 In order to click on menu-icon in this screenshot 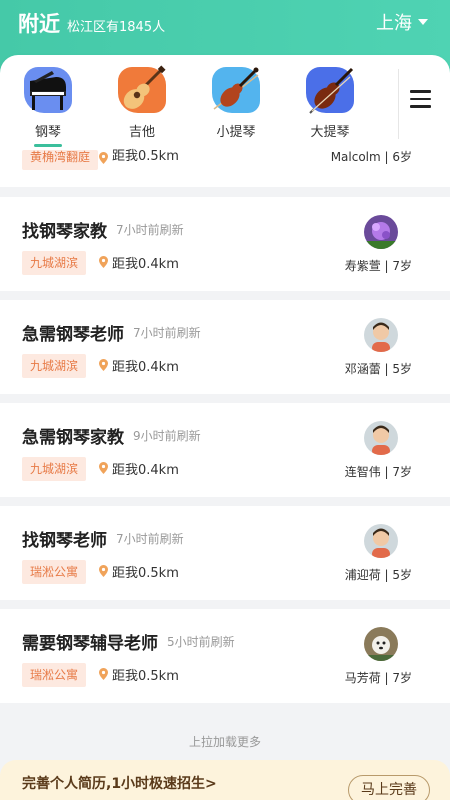, I will do `click(421, 99)`.